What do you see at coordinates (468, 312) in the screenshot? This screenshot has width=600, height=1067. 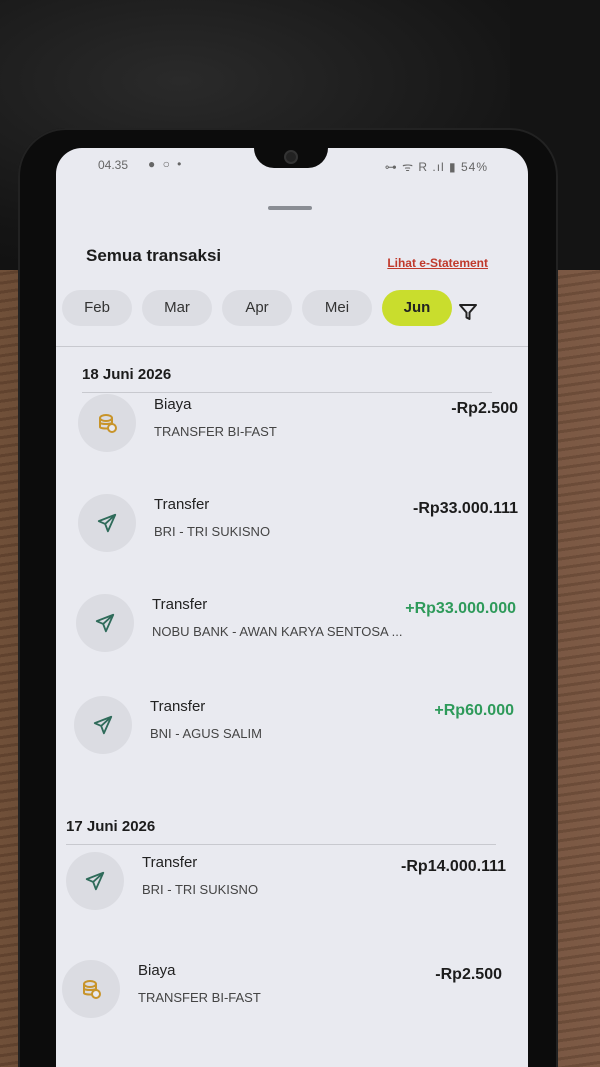 I see `filter-icon` at bounding box center [468, 312].